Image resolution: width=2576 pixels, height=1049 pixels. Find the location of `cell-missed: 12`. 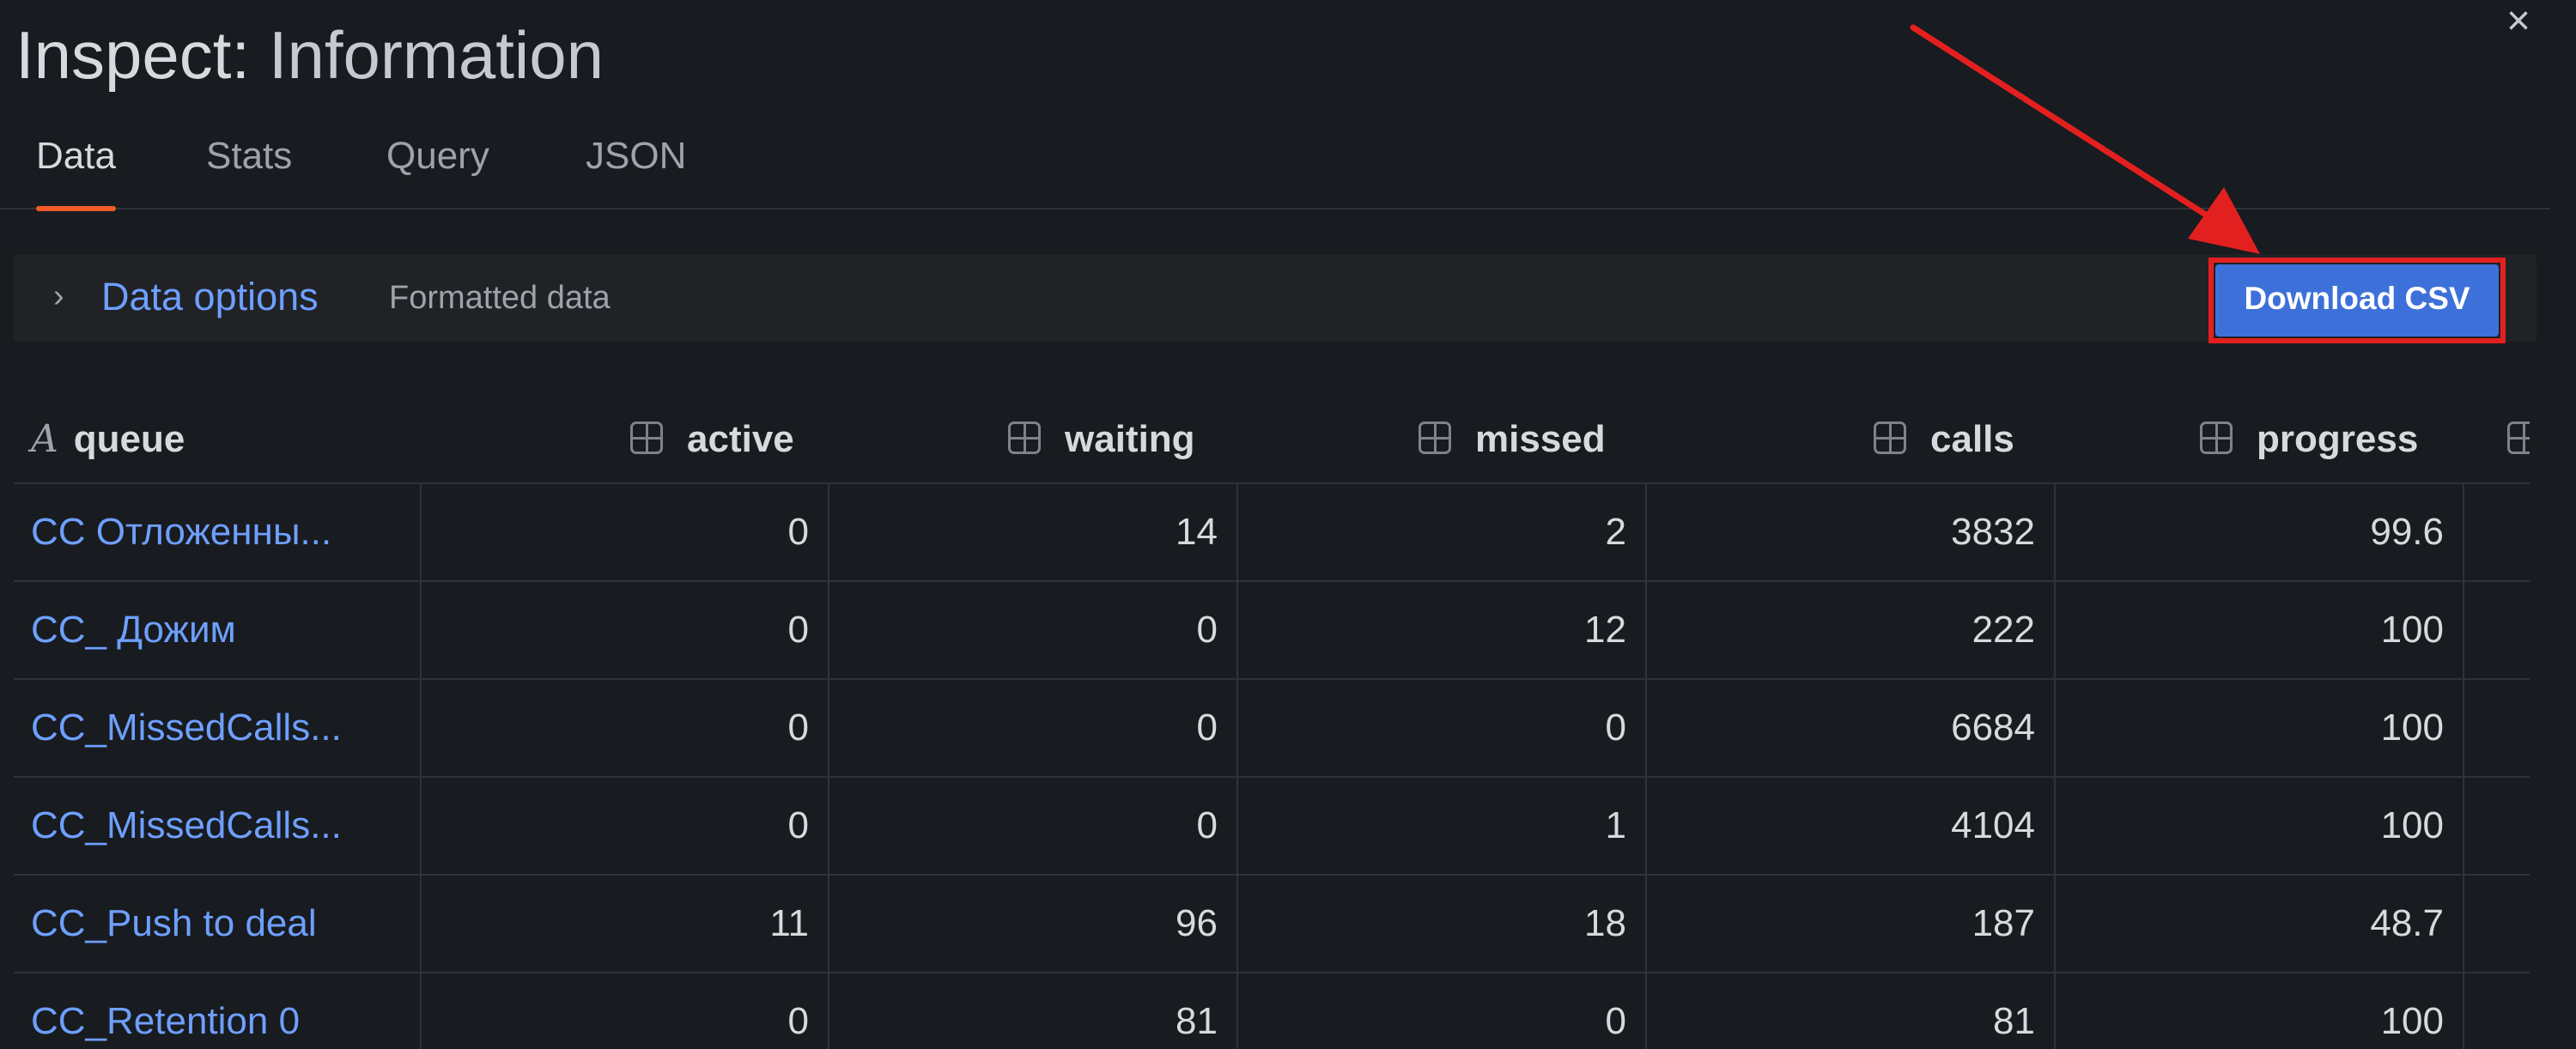

cell-missed: 12 is located at coordinates (1605, 630).